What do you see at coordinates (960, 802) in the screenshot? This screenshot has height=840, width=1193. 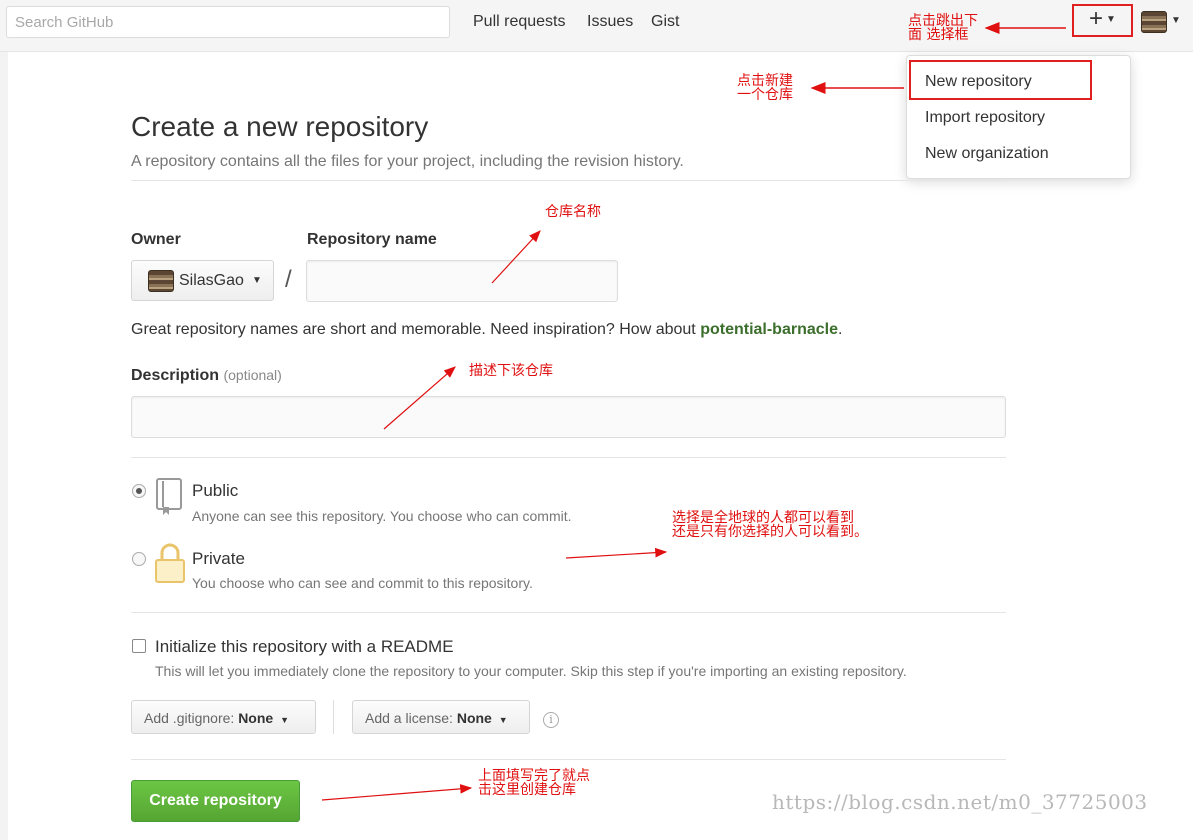 I see `watermark: https://blog.csdn.net/m0_37725003` at bounding box center [960, 802].